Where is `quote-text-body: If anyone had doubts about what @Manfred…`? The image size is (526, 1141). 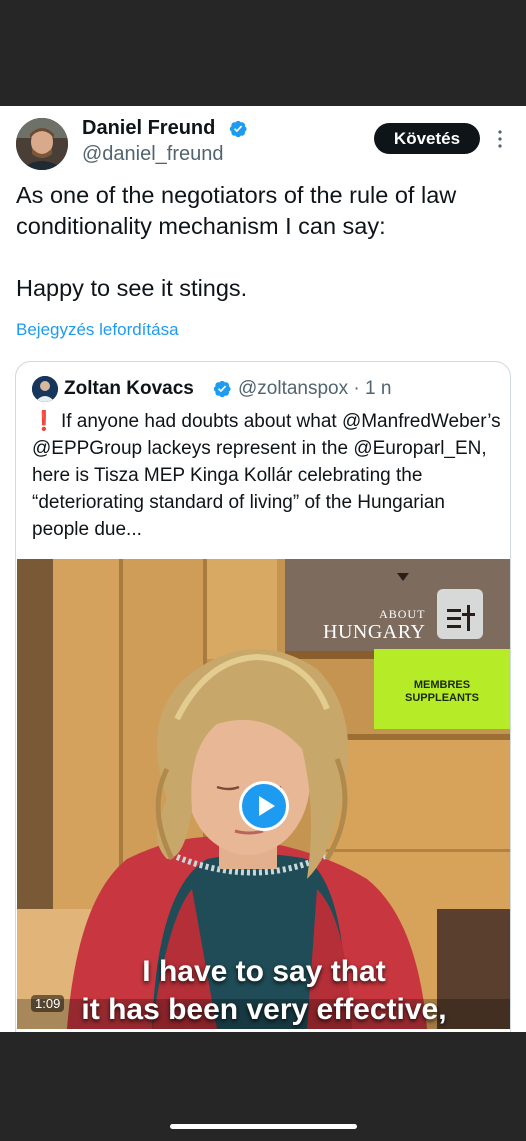 quote-text-body: If anyone had doubts about what @Manfred… is located at coordinates (266, 475).